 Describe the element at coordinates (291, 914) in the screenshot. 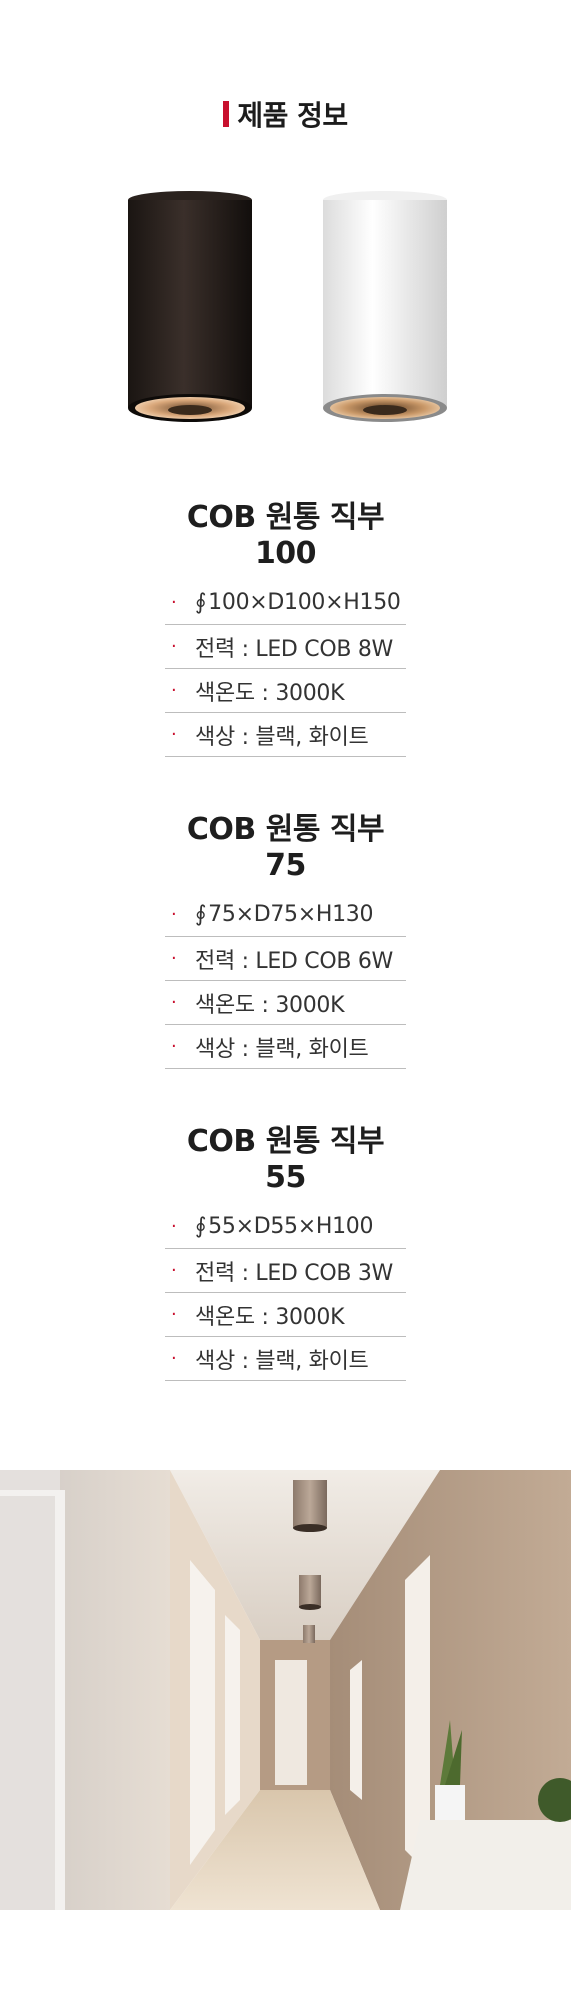

I see `spec-size-value: 75×D75×H130` at that location.